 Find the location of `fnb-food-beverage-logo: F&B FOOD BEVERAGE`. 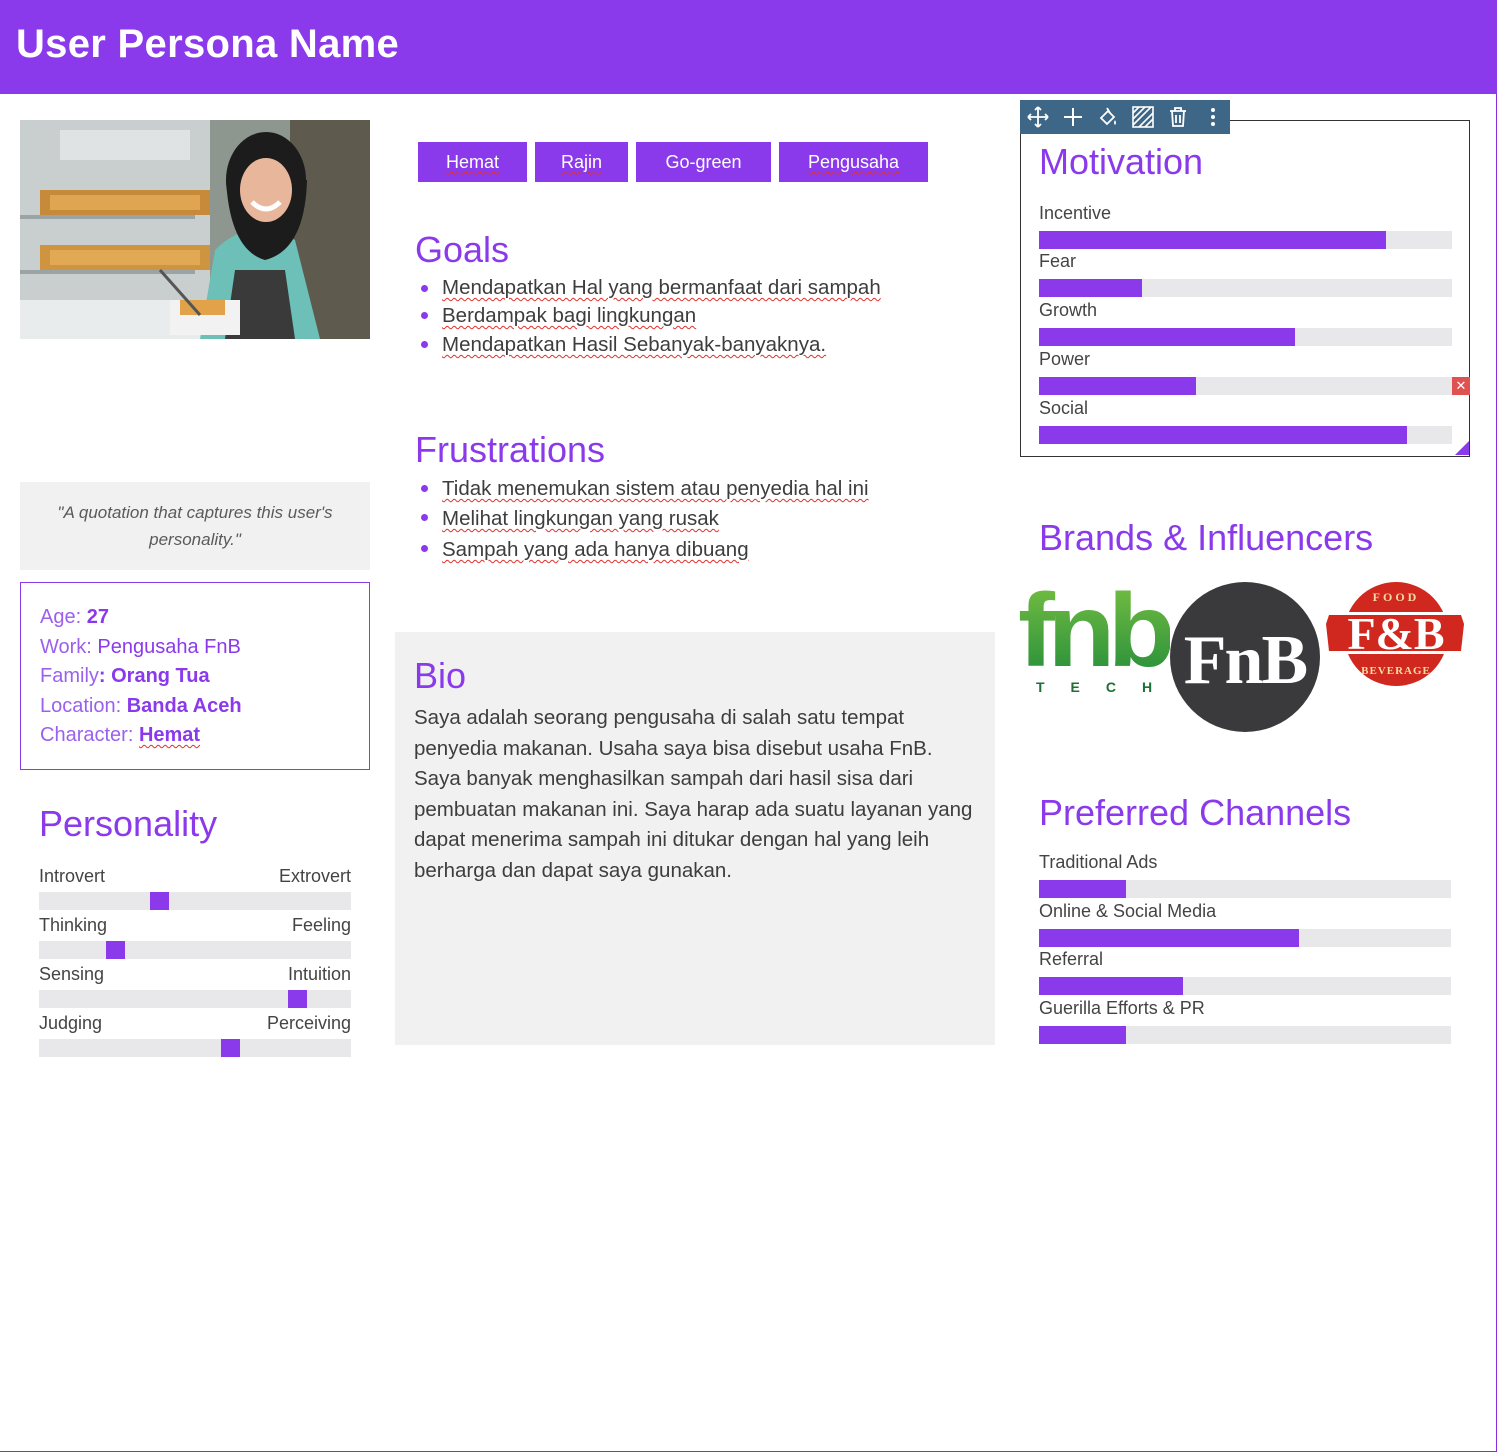

fnb-food-beverage-logo: F&B FOOD BEVERAGE is located at coordinates (1395, 634).